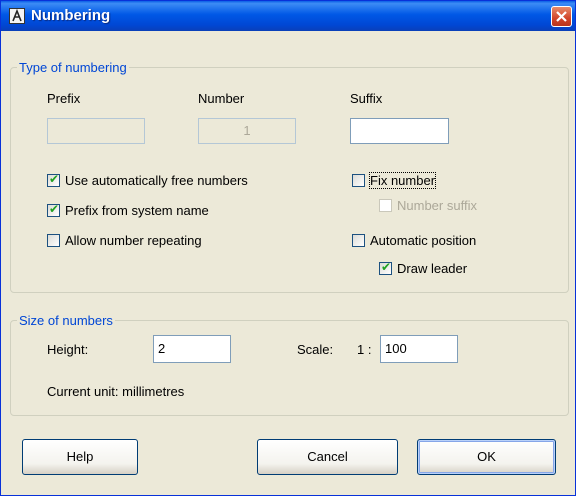  I want to click on ok-button: OK, so click(486, 457).